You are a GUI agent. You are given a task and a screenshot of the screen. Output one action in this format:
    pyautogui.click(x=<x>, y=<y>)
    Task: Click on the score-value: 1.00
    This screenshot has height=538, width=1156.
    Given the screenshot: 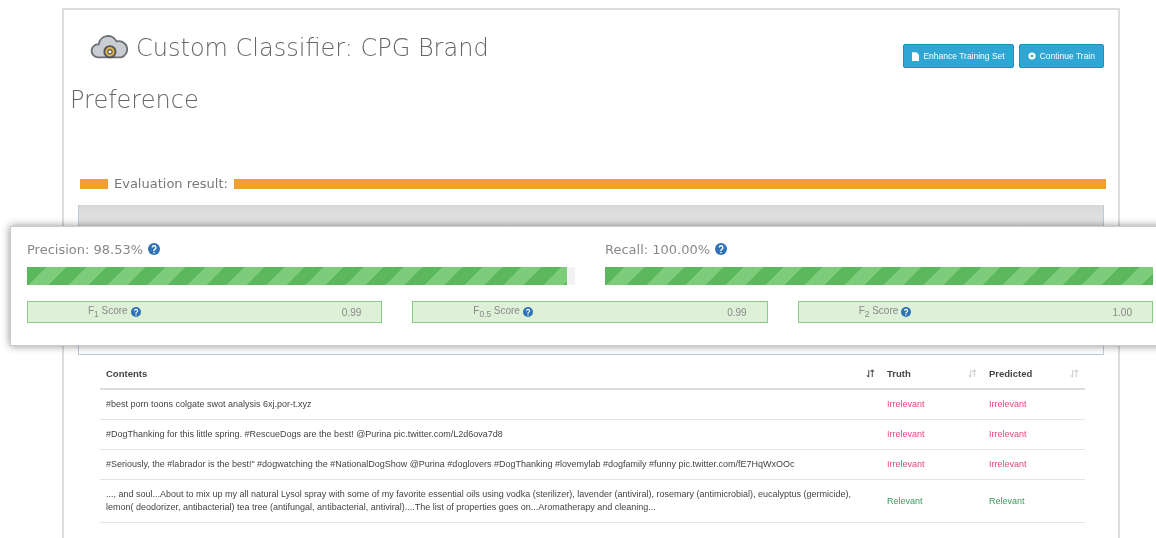 What is the action you would take?
    pyautogui.click(x=1122, y=312)
    